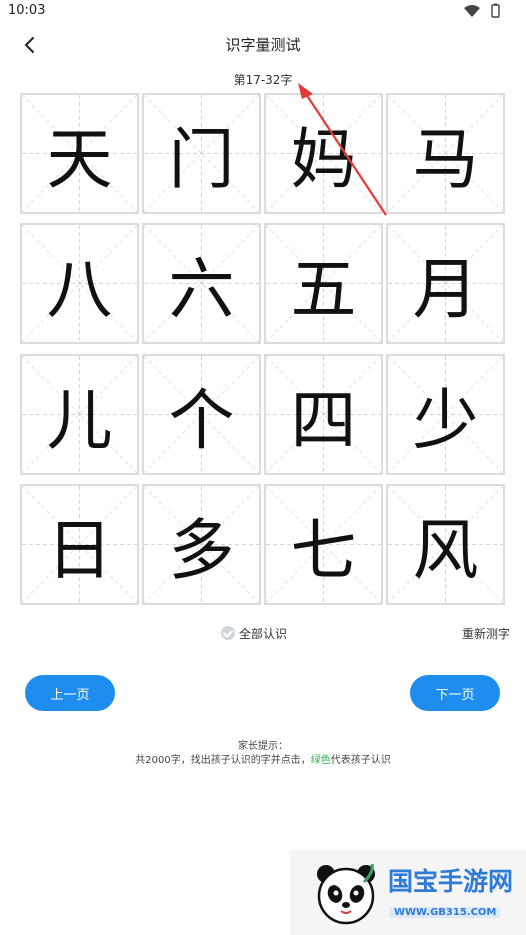 This screenshot has width=526, height=935. I want to click on battery-icon, so click(495, 11).